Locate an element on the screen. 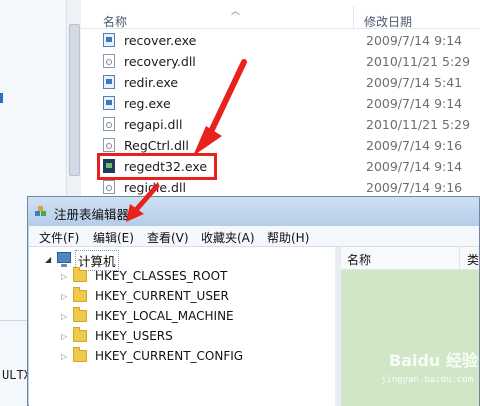  nav-scrollbar is located at coordinates (73, 100).